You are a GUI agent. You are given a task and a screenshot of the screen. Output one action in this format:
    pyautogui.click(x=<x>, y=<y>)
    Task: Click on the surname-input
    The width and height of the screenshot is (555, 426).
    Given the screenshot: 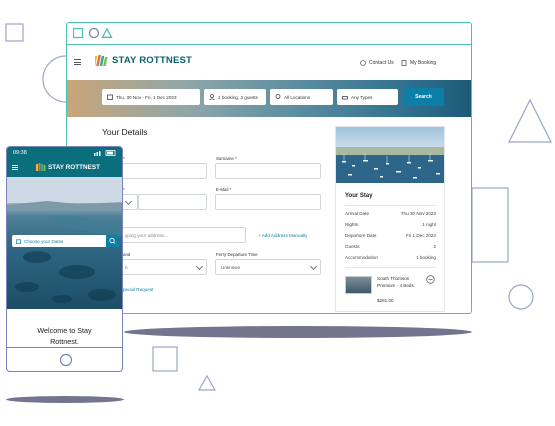 What is the action you would take?
    pyautogui.click(x=268, y=171)
    